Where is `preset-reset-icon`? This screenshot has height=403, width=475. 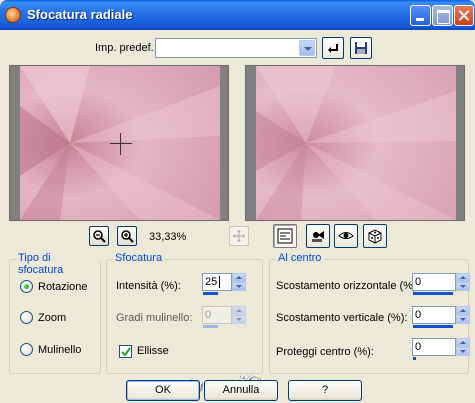
preset-reset-icon is located at coordinates (333, 48).